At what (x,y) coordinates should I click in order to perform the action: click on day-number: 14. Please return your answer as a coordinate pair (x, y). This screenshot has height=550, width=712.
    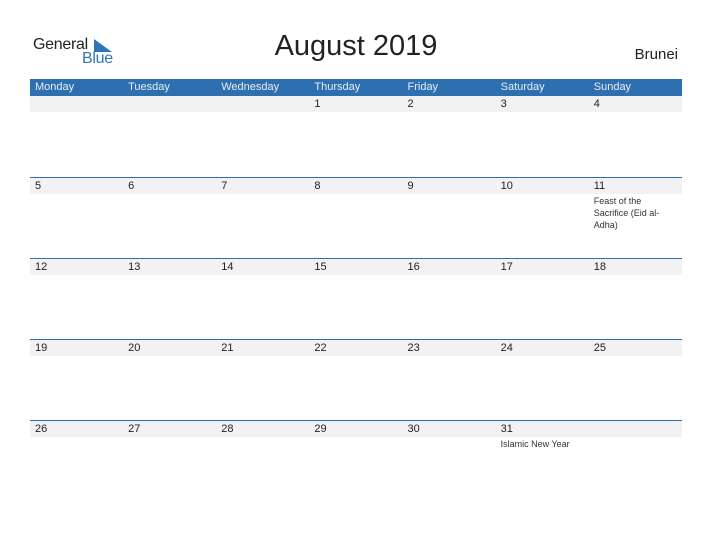
    Looking at the image, I should click on (227, 267).